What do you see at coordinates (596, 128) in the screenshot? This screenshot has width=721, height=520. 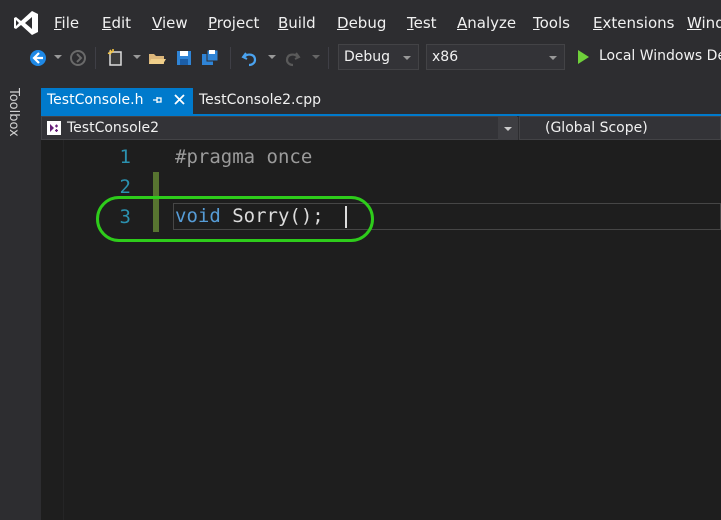 I see `scope-value: (Global Scope)` at bounding box center [596, 128].